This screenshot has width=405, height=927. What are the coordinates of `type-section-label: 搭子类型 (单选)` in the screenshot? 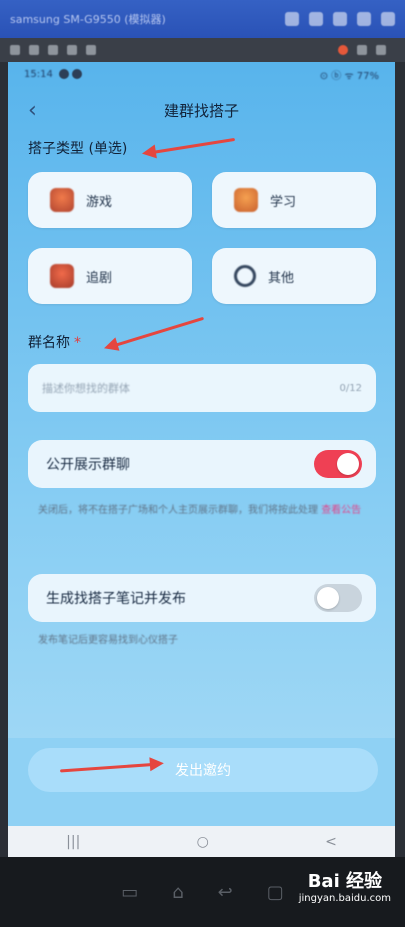 It's located at (78, 149).